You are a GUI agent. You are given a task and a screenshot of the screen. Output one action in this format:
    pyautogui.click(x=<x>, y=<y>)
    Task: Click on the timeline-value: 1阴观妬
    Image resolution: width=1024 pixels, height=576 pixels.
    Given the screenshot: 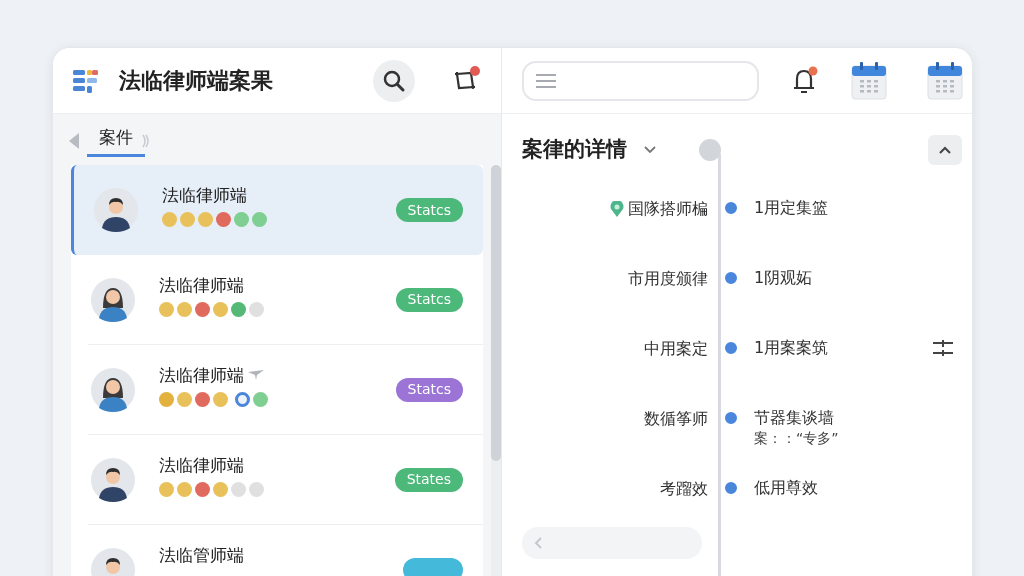 What is the action you would take?
    pyautogui.click(x=783, y=278)
    